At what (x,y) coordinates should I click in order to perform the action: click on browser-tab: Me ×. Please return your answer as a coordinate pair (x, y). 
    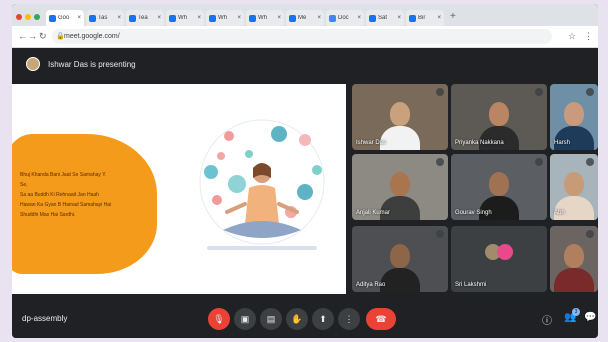
    Looking at the image, I should click on (305, 18).